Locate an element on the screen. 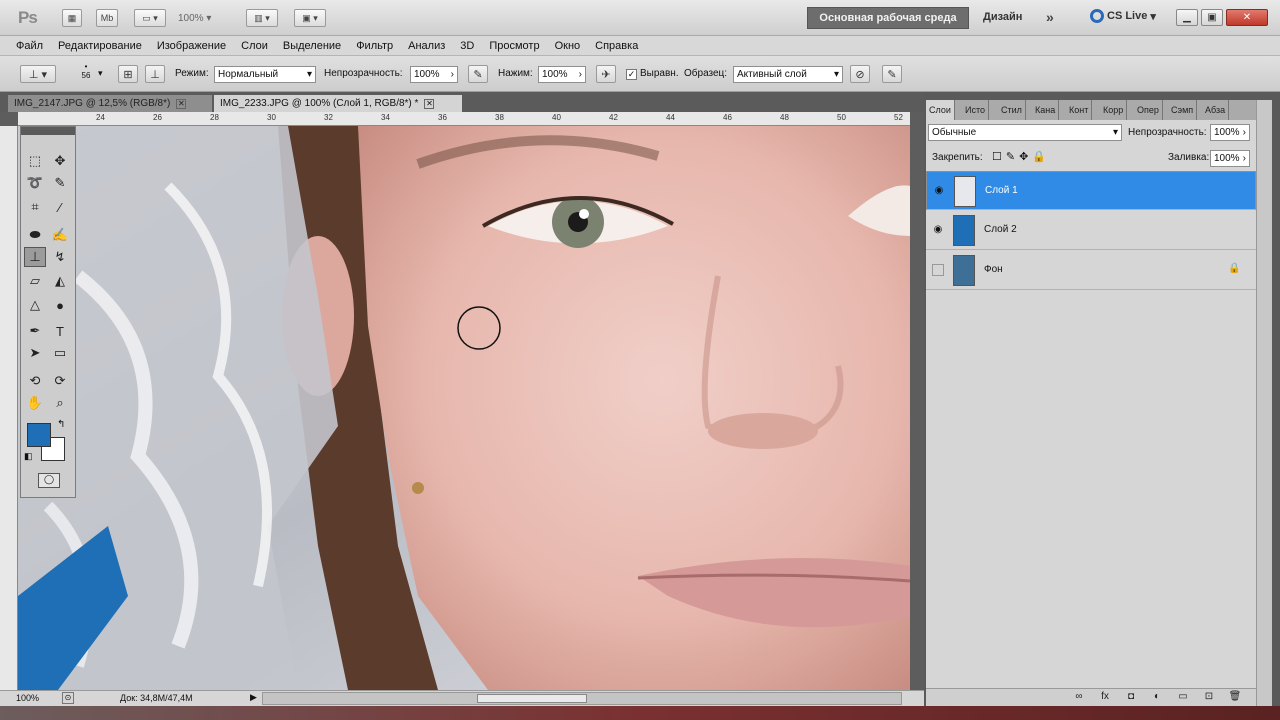 This screenshot has height=720, width=1280. ignore-adjustment-layers-icon: ⊘ is located at coordinates (860, 74).